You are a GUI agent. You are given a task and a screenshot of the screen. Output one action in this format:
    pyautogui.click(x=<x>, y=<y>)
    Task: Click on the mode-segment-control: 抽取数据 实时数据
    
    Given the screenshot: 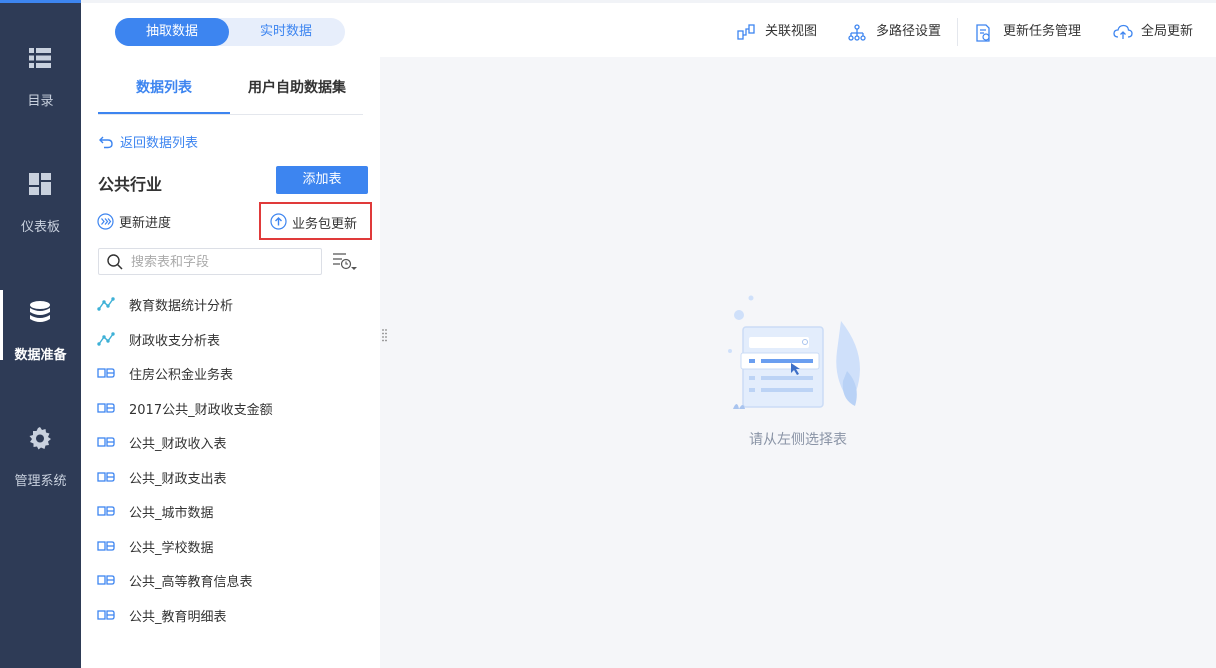 What is the action you would take?
    pyautogui.click(x=230, y=32)
    